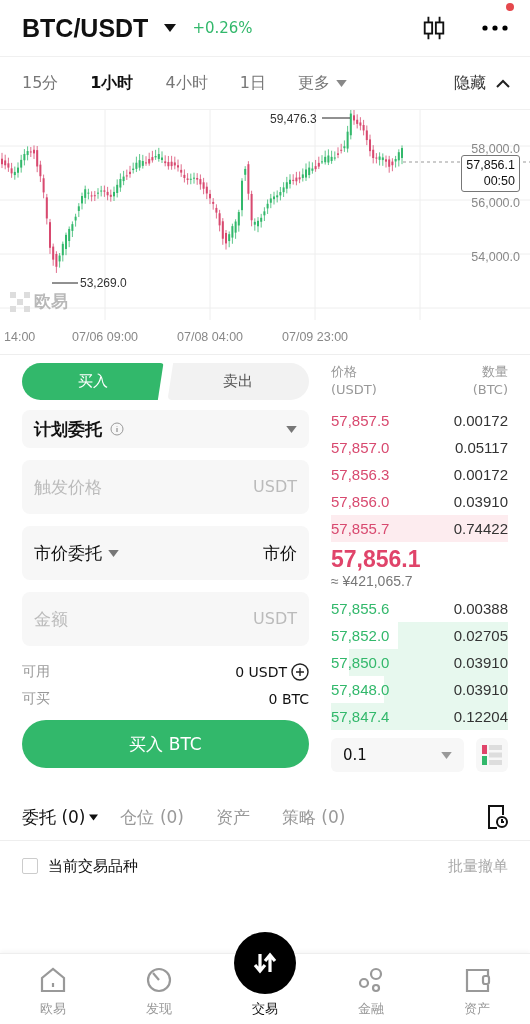 The width and height of the screenshot is (530, 1024). Describe the element at coordinates (232, 817) in the screenshot. I see `orders-tab: 资产` at that location.